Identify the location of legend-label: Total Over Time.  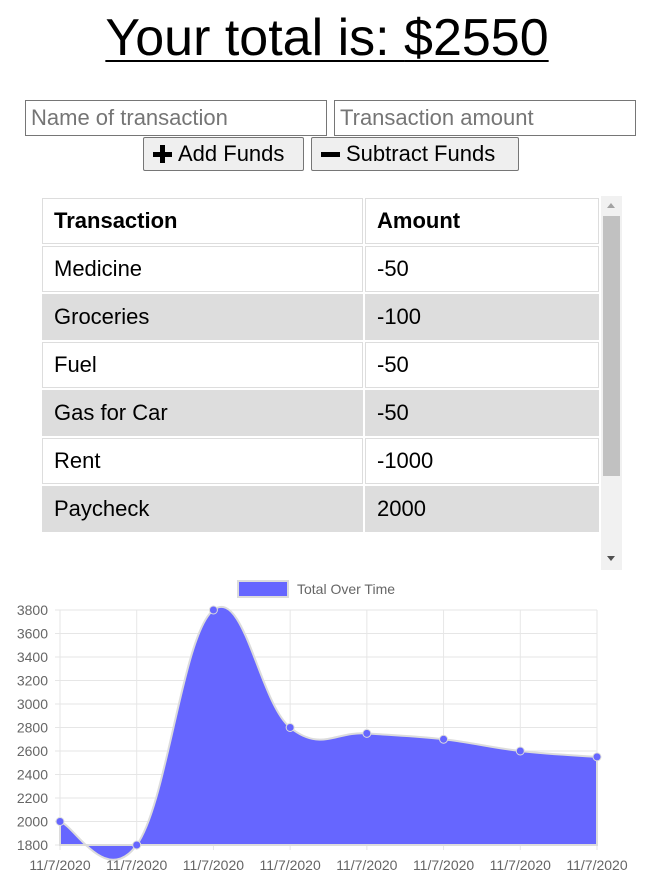
(346, 589).